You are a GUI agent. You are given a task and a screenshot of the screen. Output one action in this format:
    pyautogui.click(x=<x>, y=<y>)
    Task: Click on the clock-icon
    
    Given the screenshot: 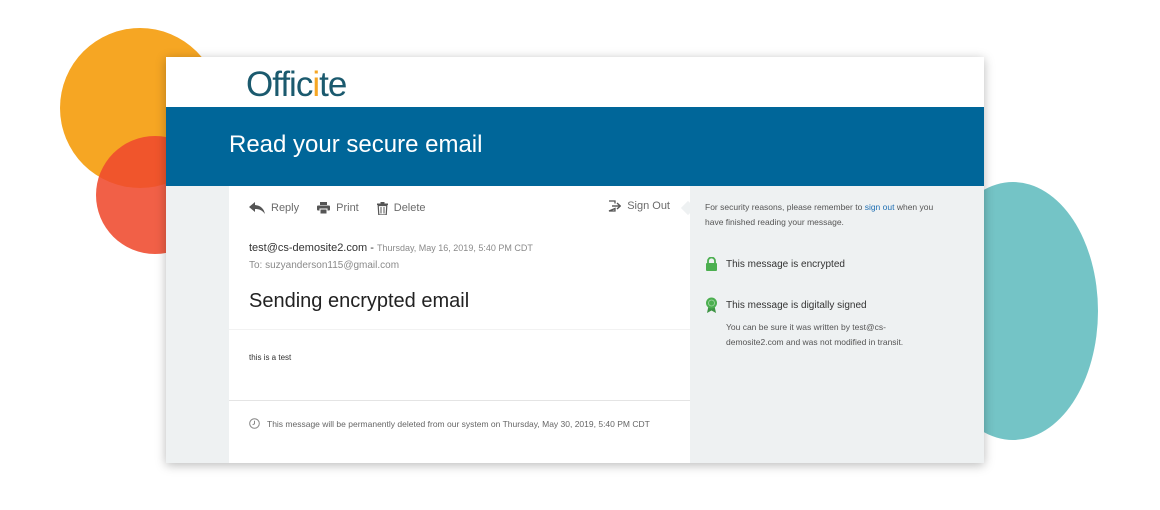 What is the action you would take?
    pyautogui.click(x=254, y=423)
    